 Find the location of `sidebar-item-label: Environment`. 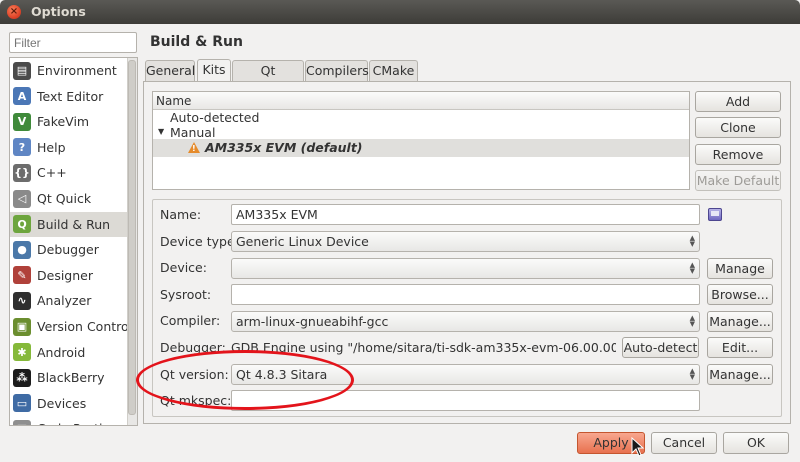

sidebar-item-label: Environment is located at coordinates (77, 70).